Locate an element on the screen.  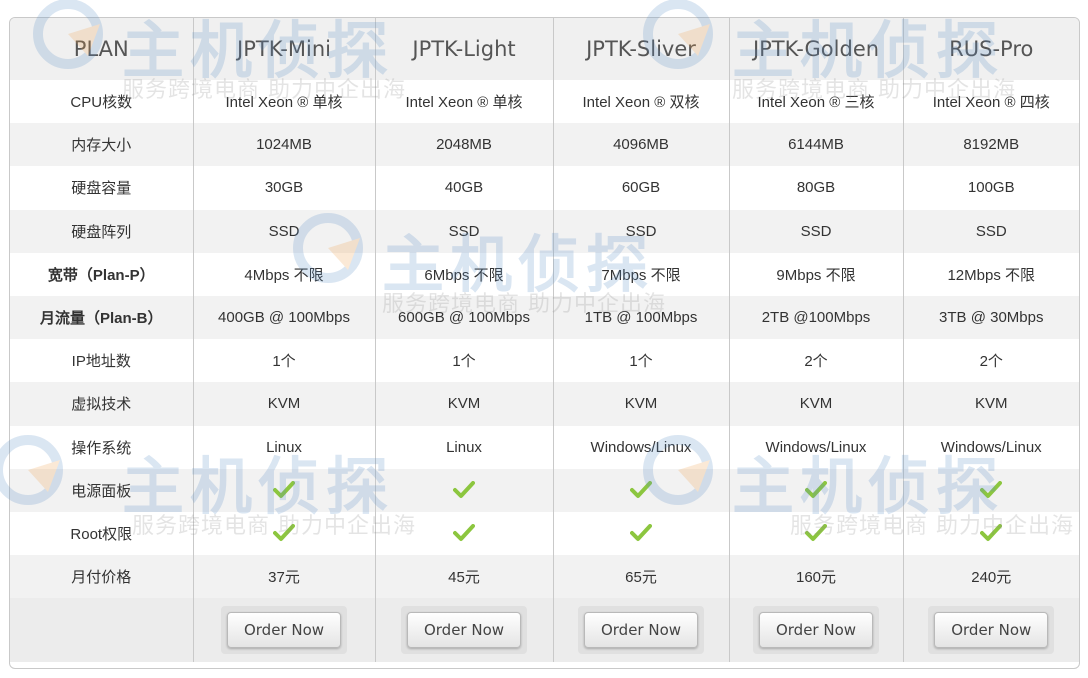
cell-jptk-sliver: SSD is located at coordinates (640, 231).